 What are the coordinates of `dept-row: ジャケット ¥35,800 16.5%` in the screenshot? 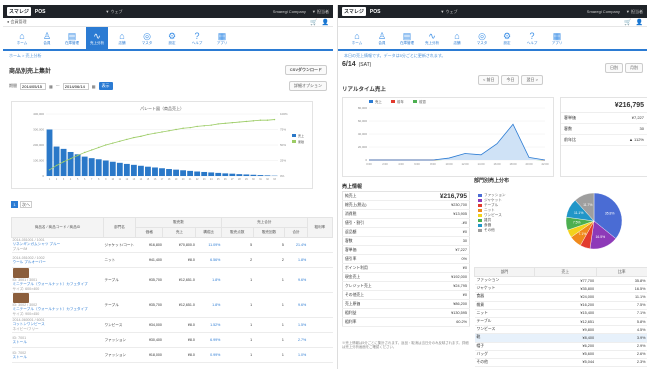 It's located at (560, 289).